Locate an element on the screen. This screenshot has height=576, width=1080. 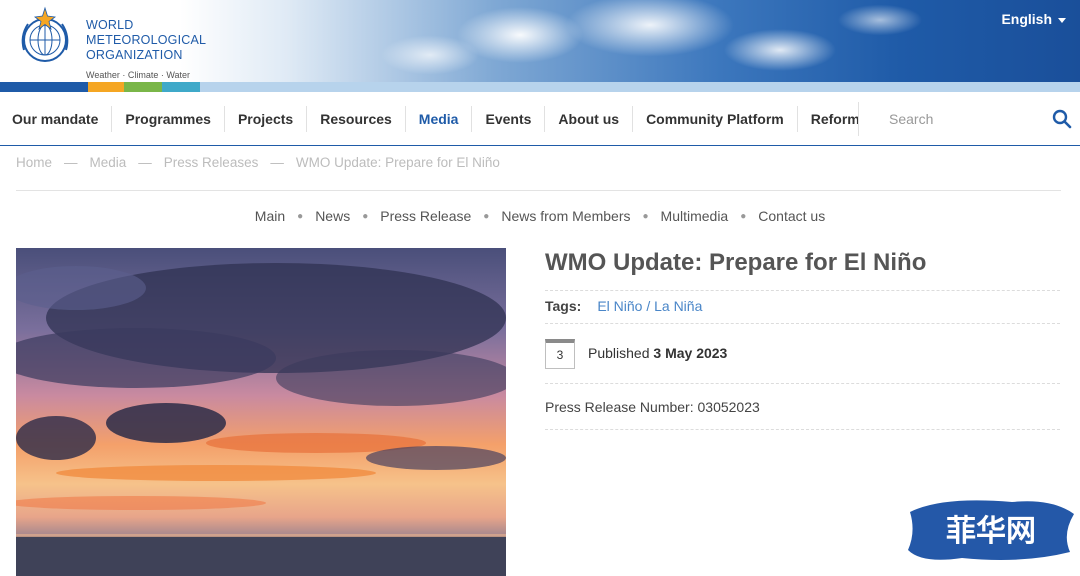
org-name: WORLD METEOROLOGICAL ORGANIZATION is located at coordinates (146, 40).